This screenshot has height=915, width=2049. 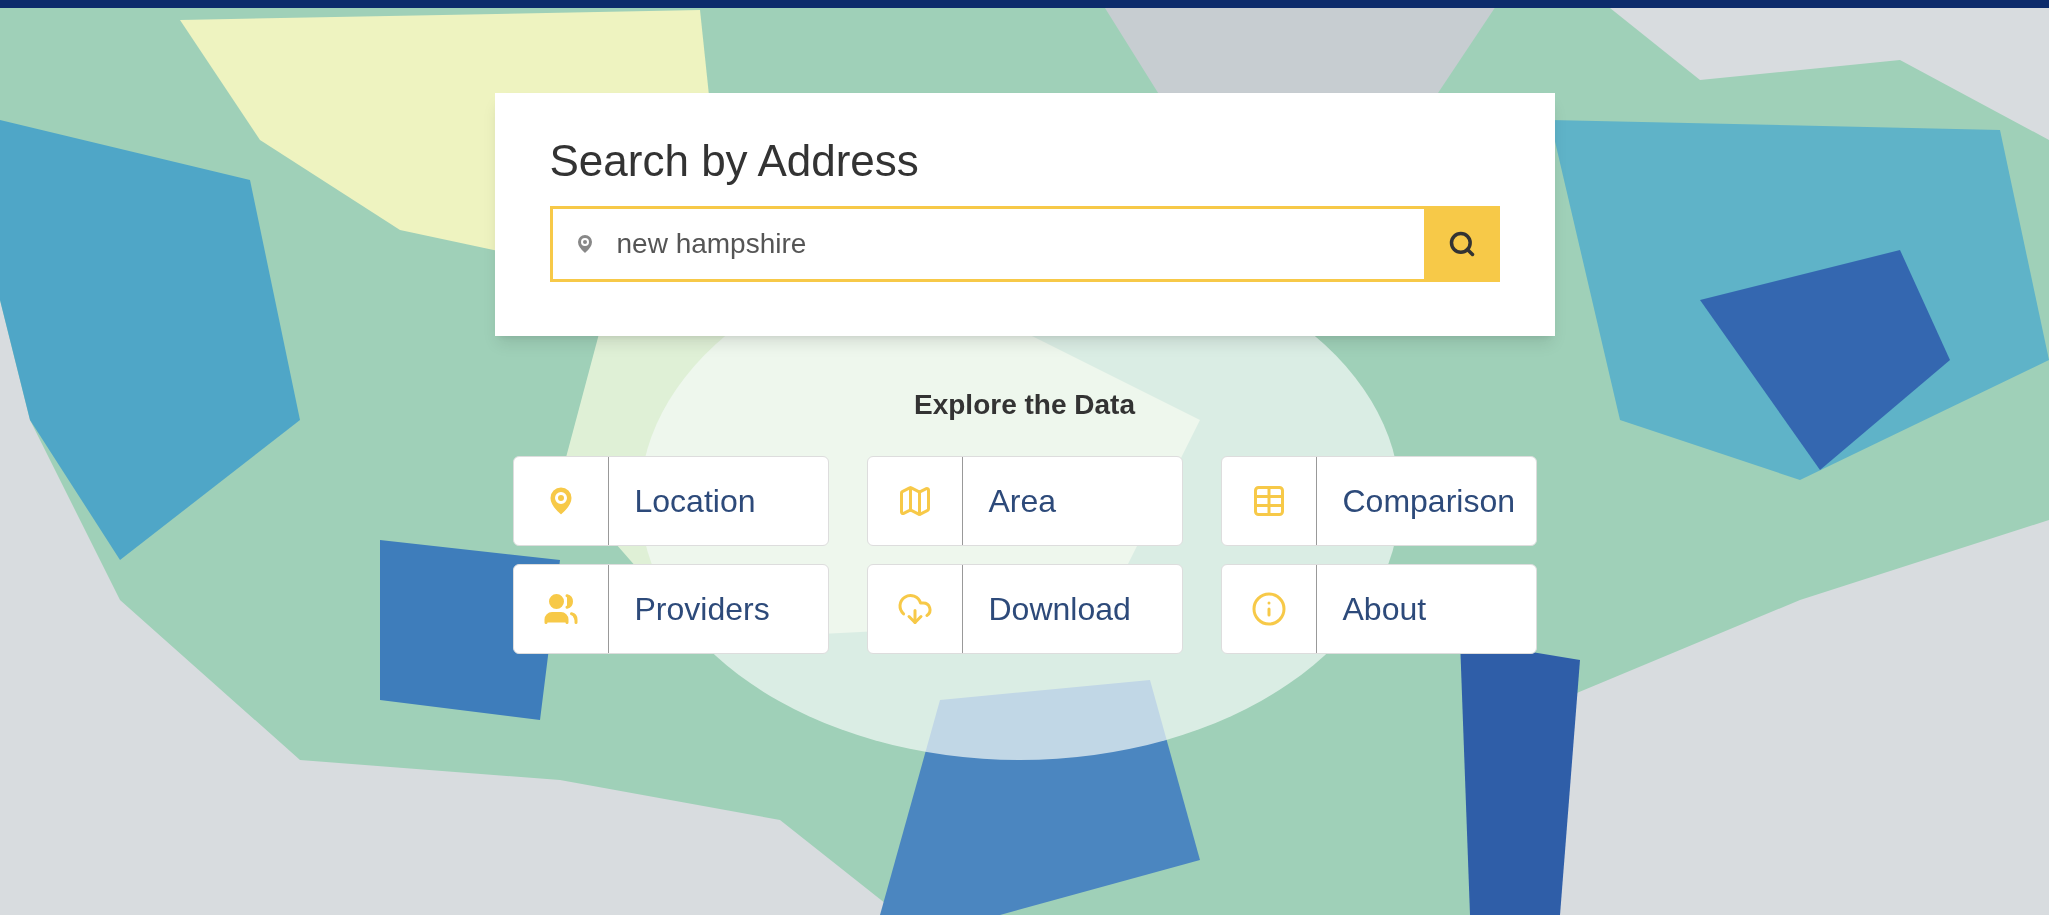 I want to click on search-icon, so click(x=1461, y=244).